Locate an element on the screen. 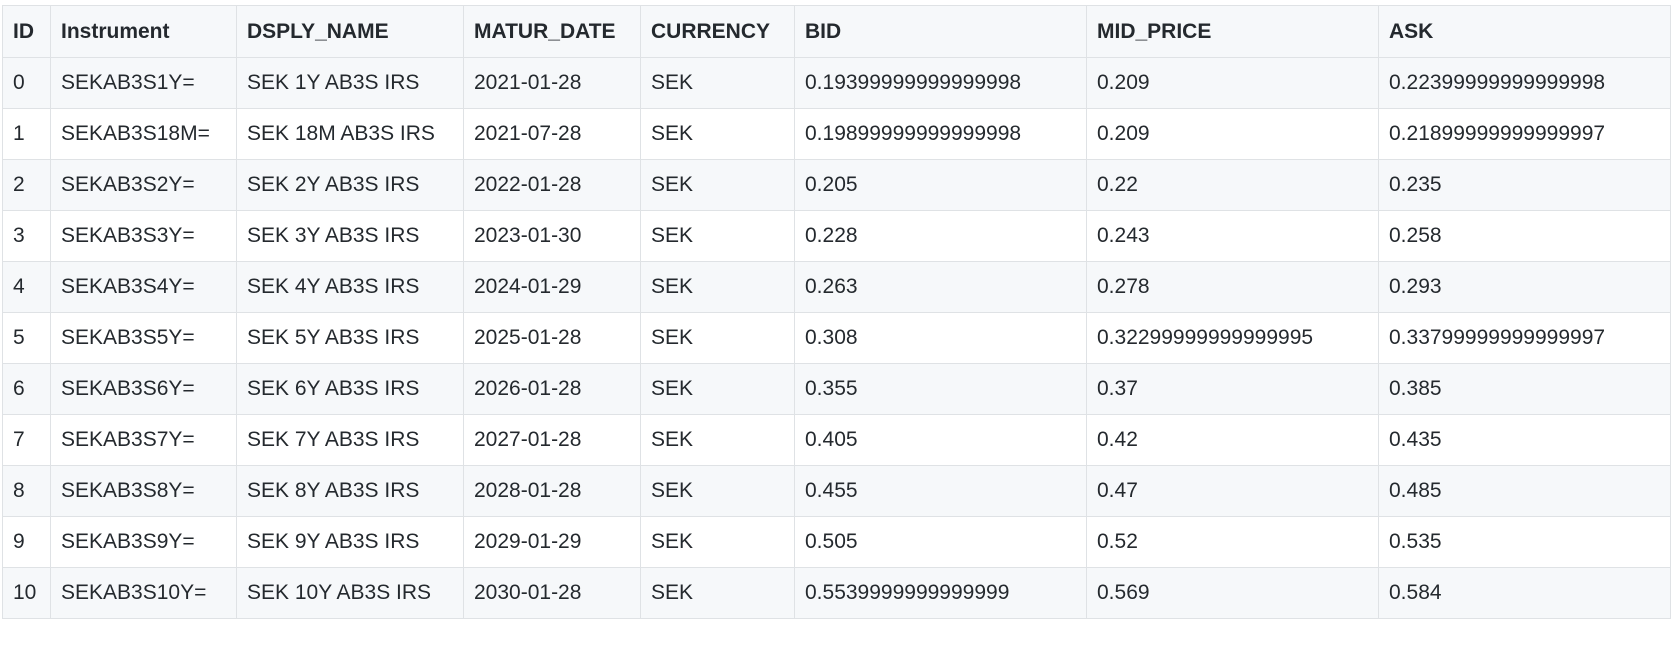  cell-dsply-name: SEK 9Y AB3S IRS is located at coordinates (350, 542).